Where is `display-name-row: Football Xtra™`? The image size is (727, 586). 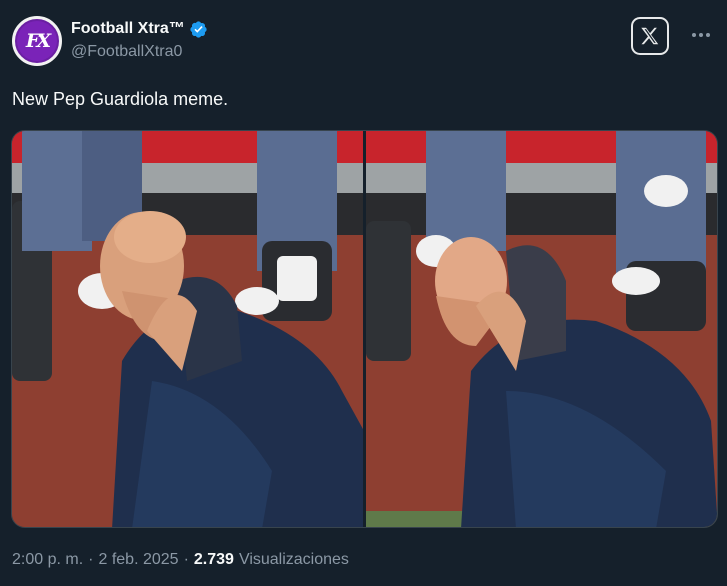 display-name-row: Football Xtra™ is located at coordinates (139, 29).